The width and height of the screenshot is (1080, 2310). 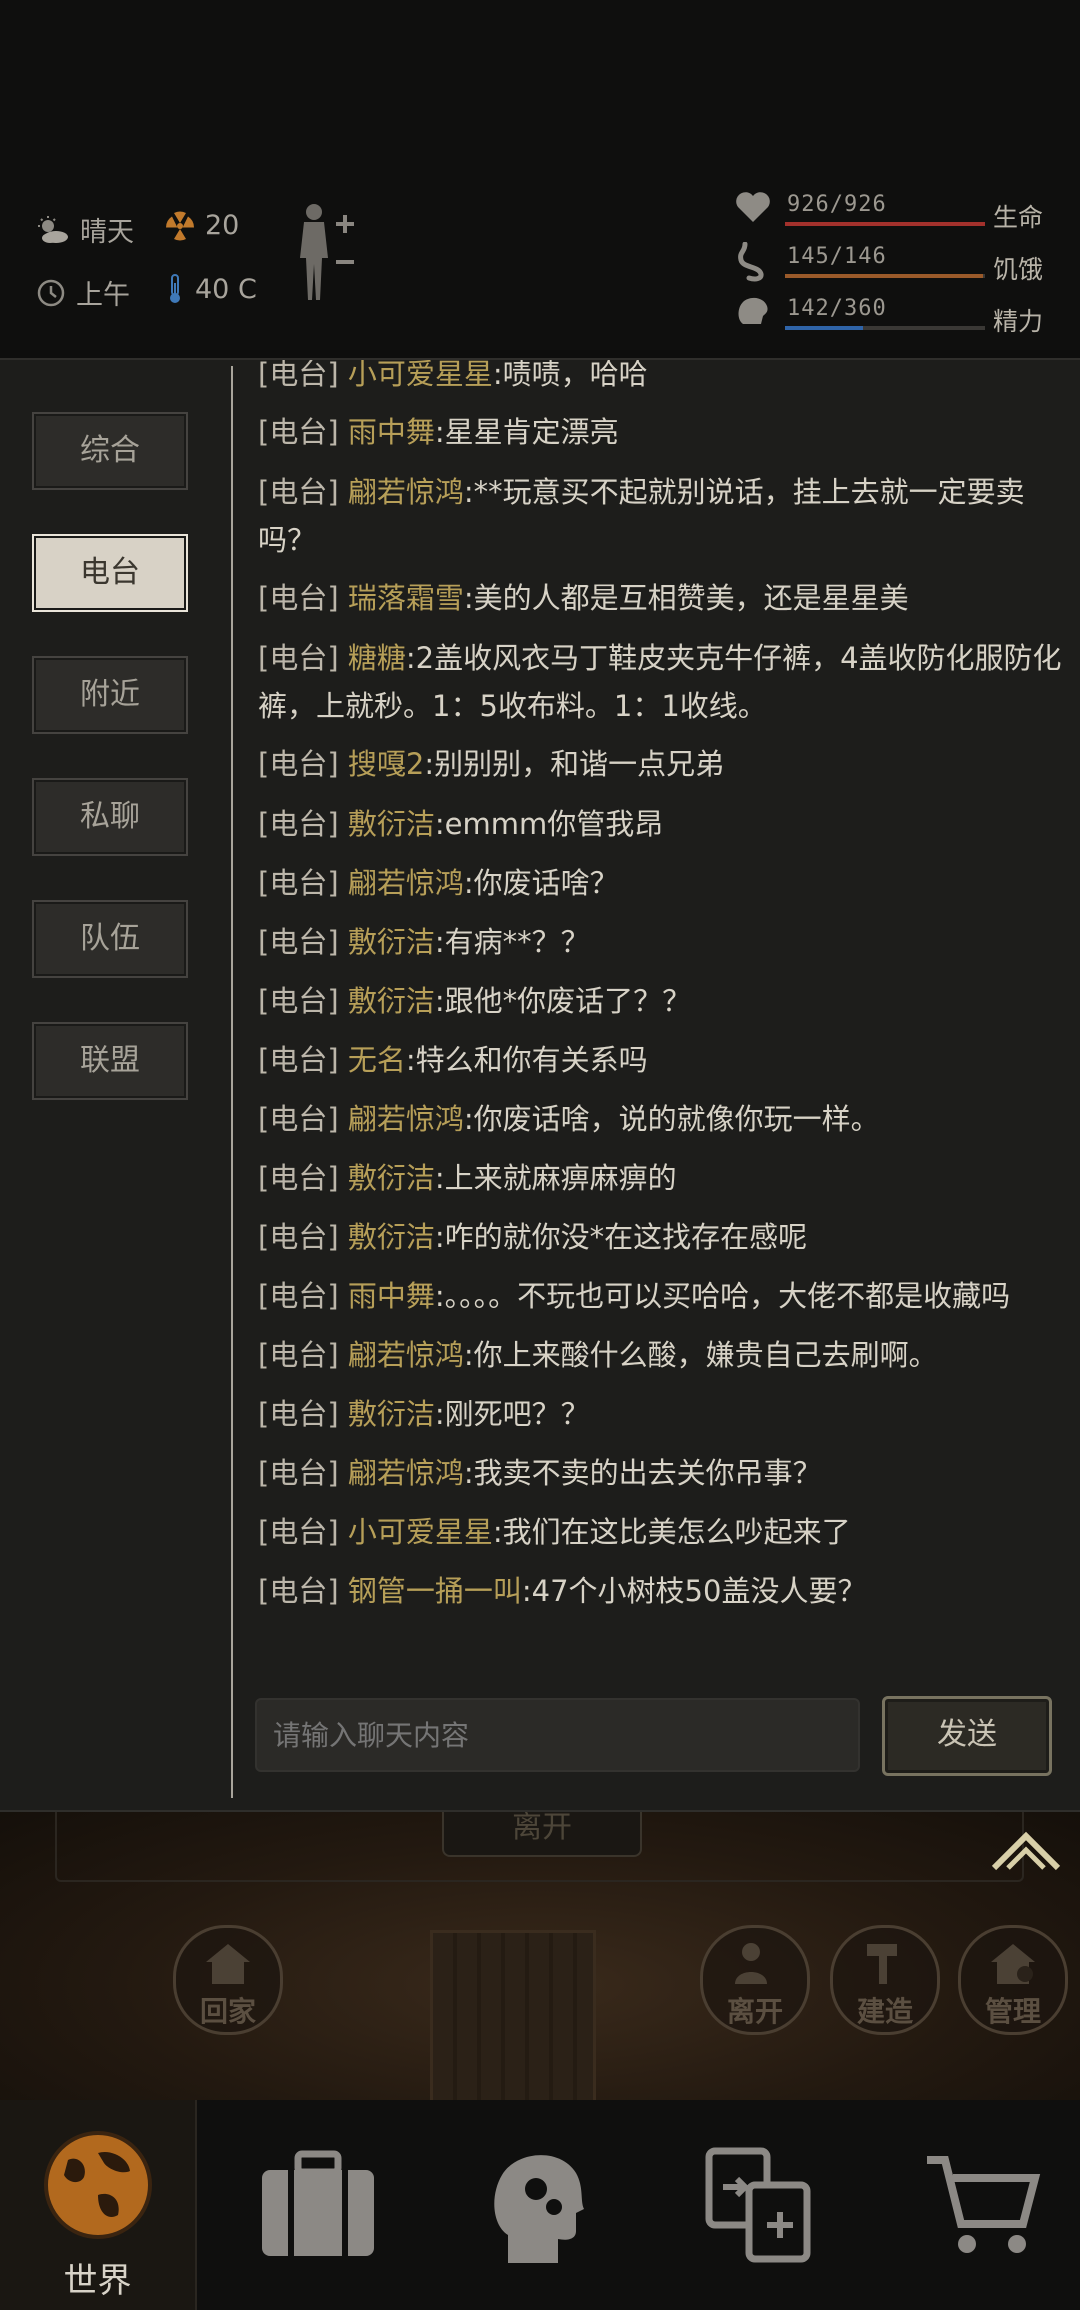 I want to click on channel-tab-radio: 电台, so click(x=110, y=573).